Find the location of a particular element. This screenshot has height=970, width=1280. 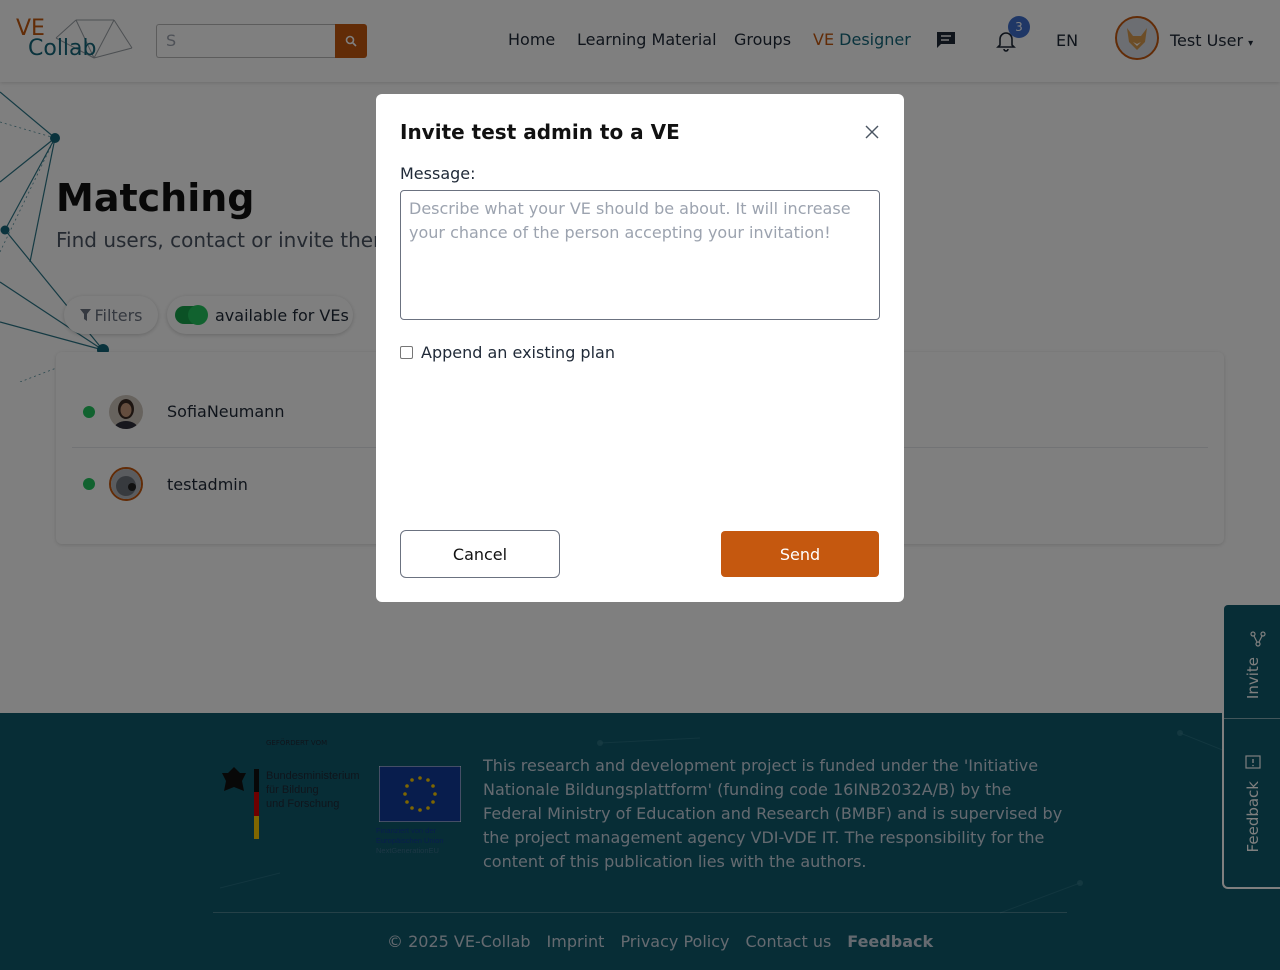

append-plan-label: Append an existing plan is located at coordinates (518, 352).